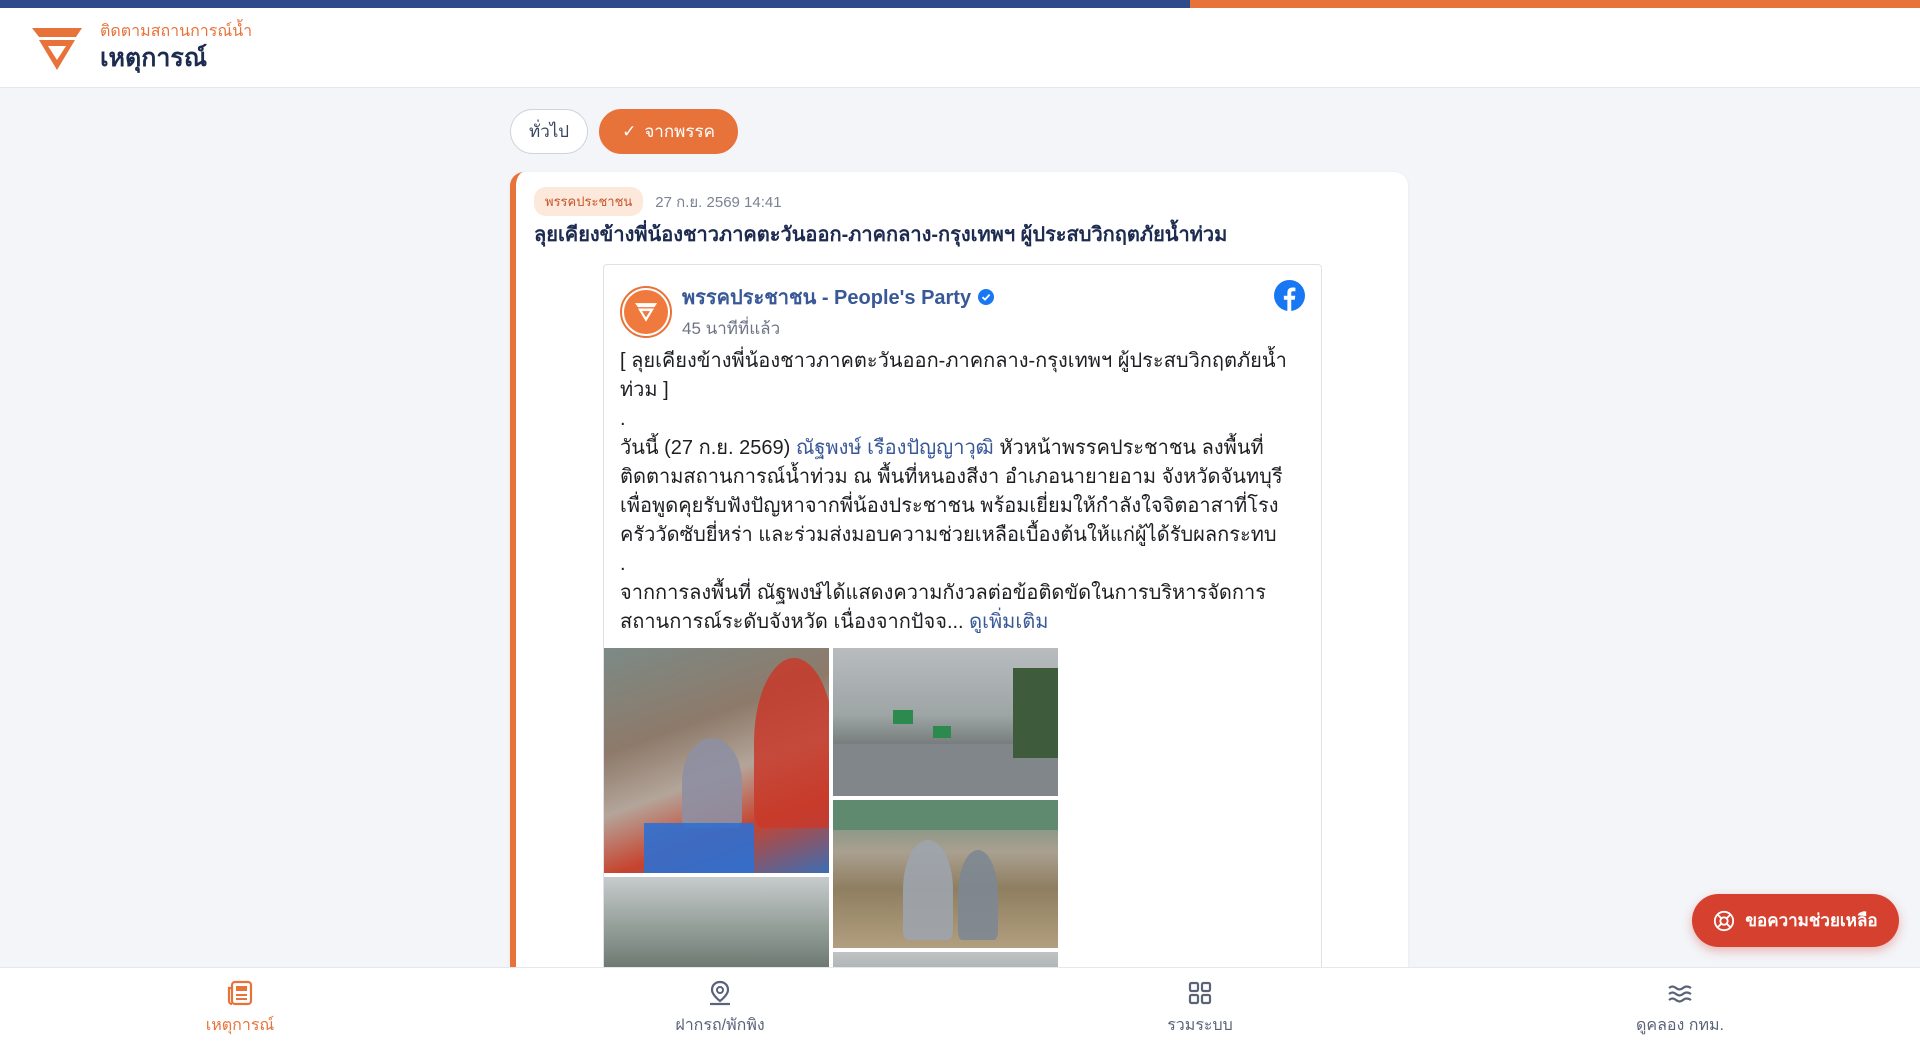 Image resolution: width=1920 pixels, height=1049 pixels. Describe the element at coordinates (960, 48) in the screenshot. I see `app-header: ติดตามสถานการณ์น้ำ เหตุการณ์` at that location.